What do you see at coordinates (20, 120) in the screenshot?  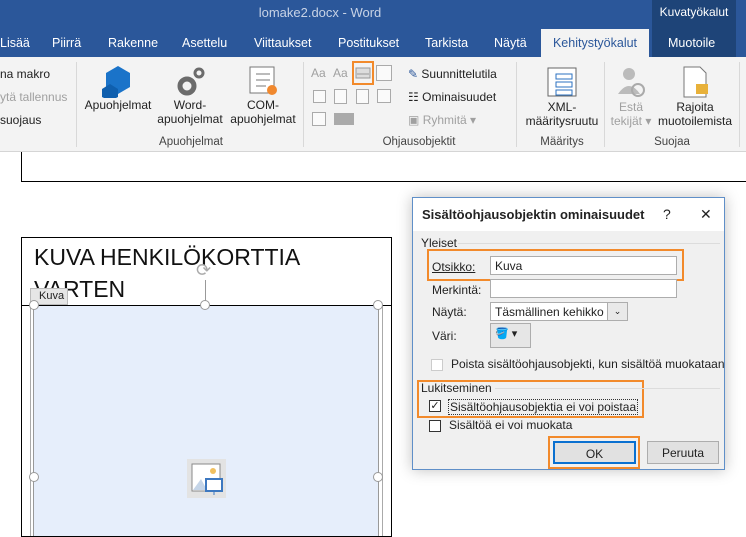 I see `macro-security-button: suojaus` at bounding box center [20, 120].